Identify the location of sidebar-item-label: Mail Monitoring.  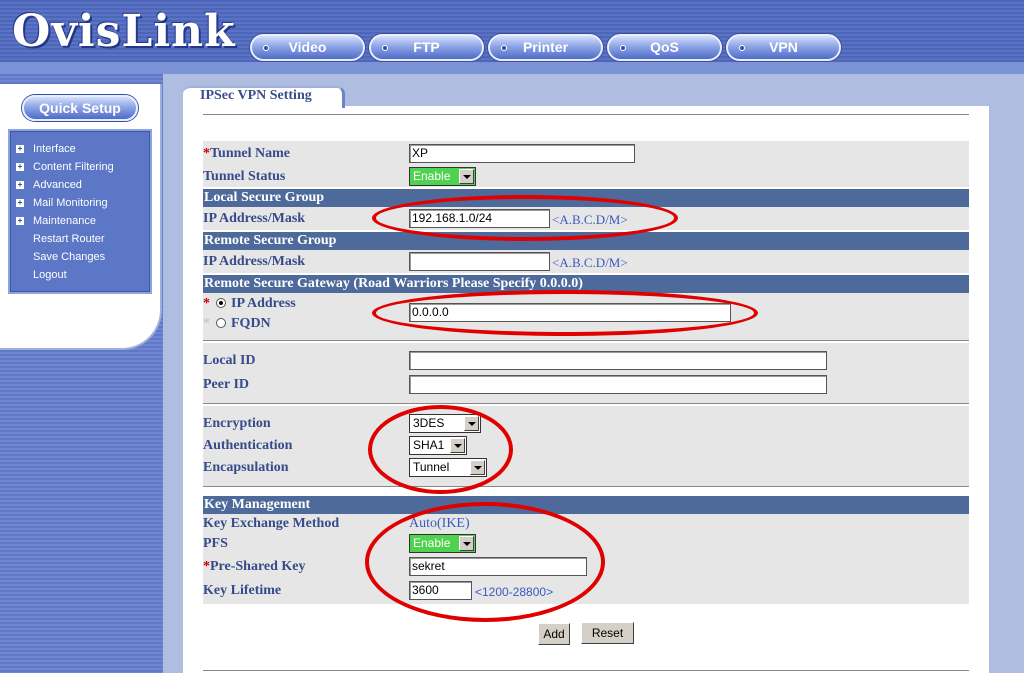
(70, 203).